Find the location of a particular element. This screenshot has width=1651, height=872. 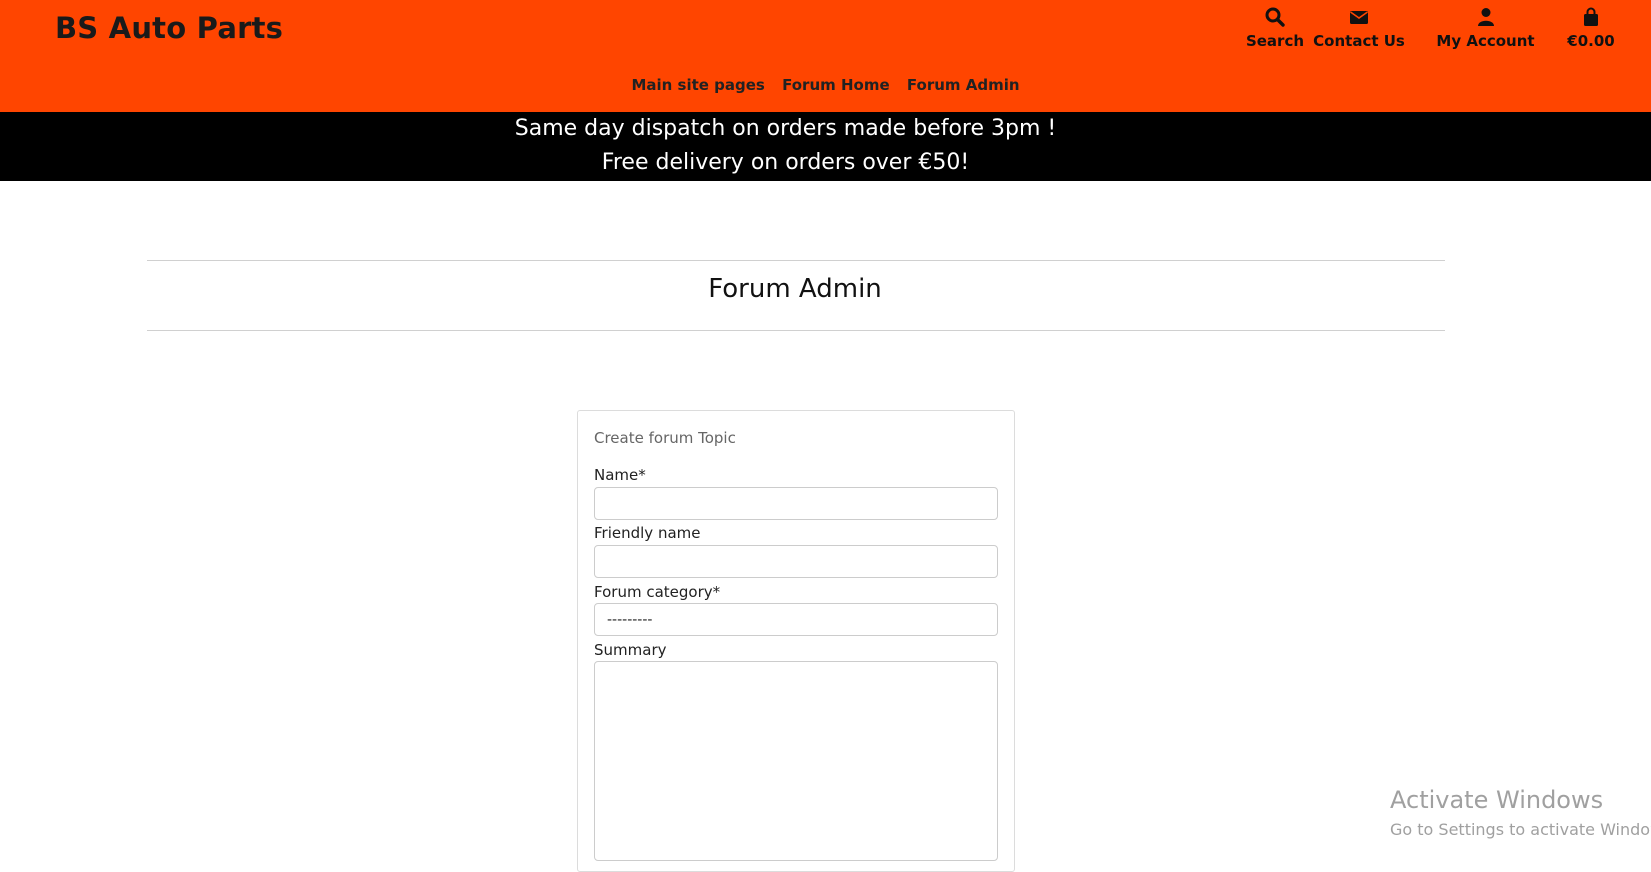

name-input is located at coordinates (796, 503).